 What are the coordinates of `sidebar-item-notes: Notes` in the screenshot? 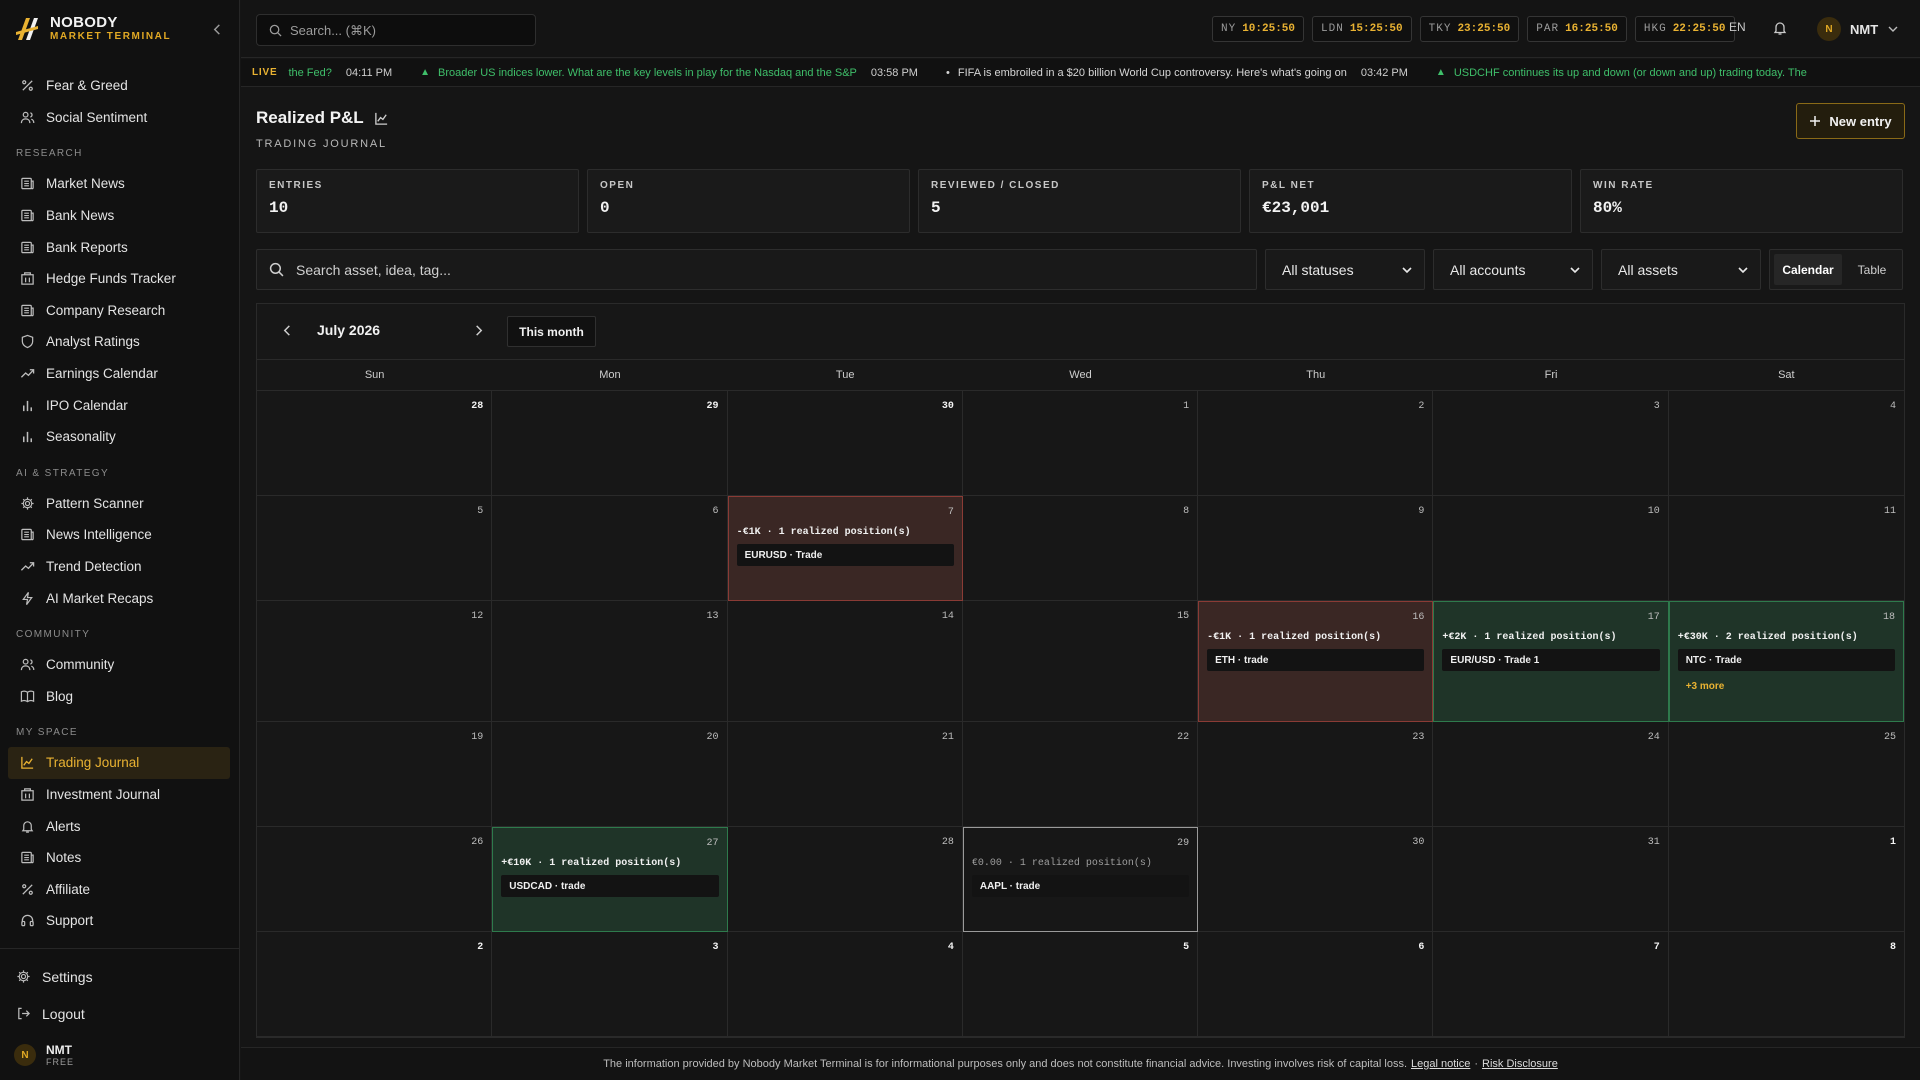 It's located at (120, 858).